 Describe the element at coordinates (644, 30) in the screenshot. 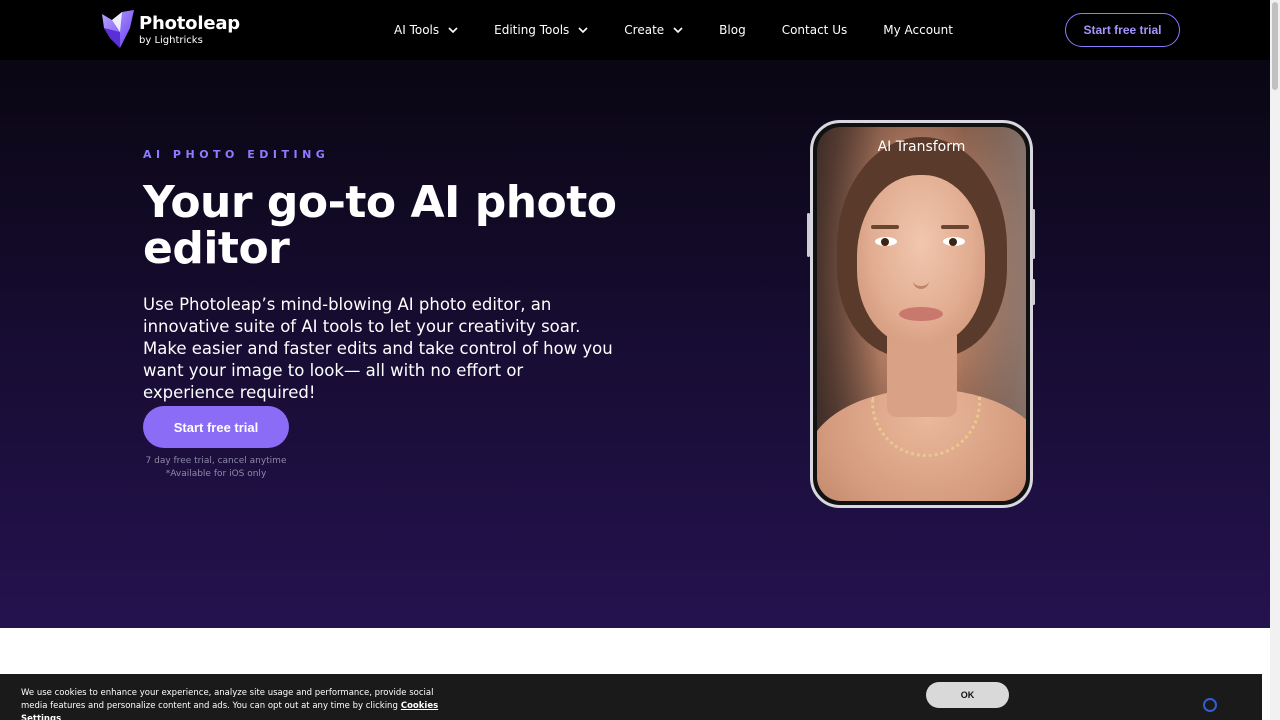

I see `nav-item-label: Create` at that location.